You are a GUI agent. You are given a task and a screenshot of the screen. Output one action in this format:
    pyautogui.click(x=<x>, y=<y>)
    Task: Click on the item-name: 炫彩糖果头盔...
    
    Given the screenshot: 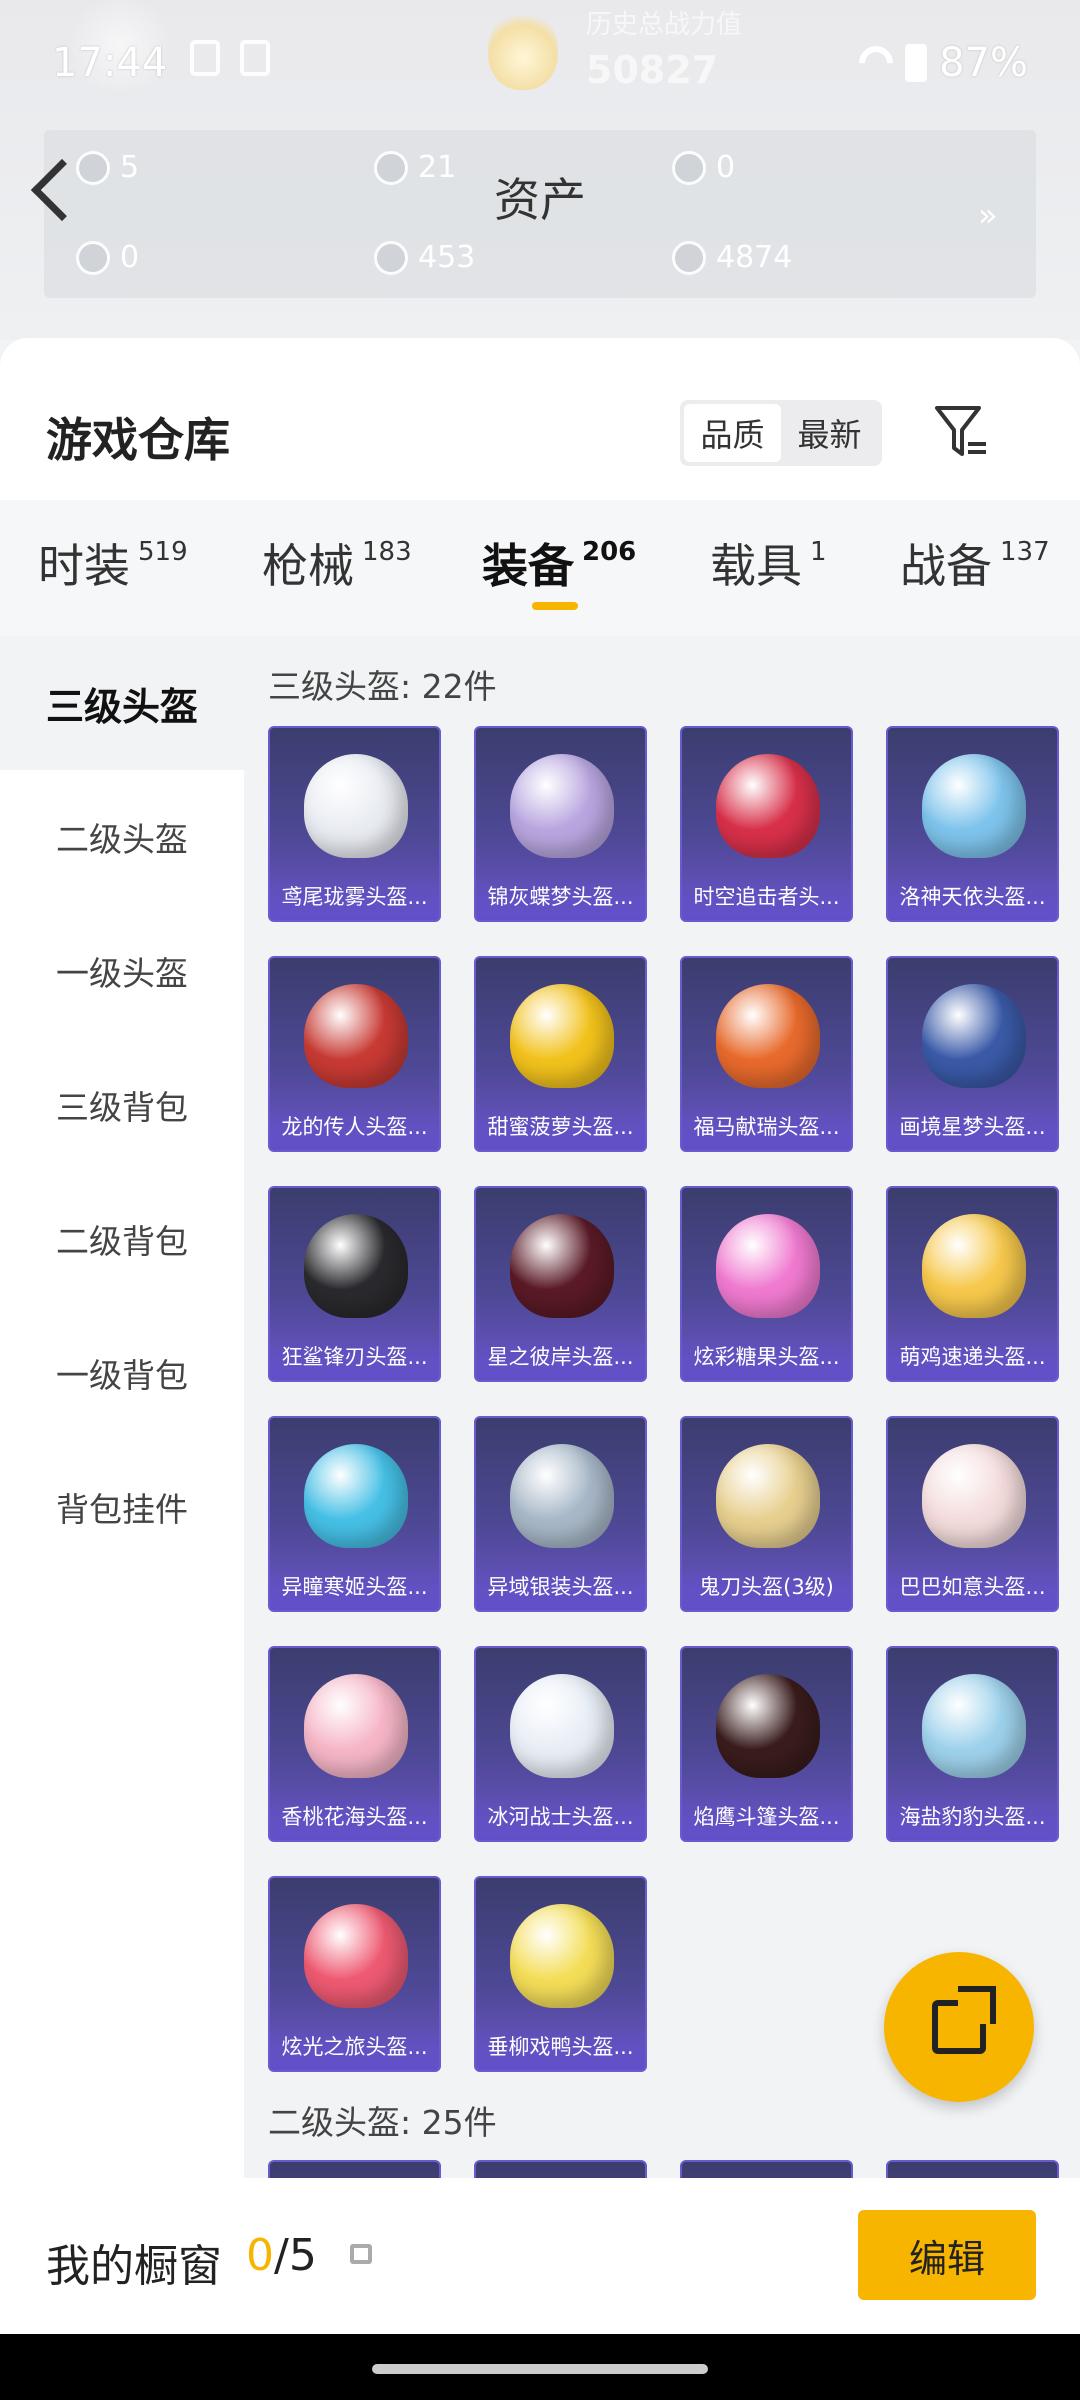 What is the action you would take?
    pyautogui.click(x=766, y=1357)
    